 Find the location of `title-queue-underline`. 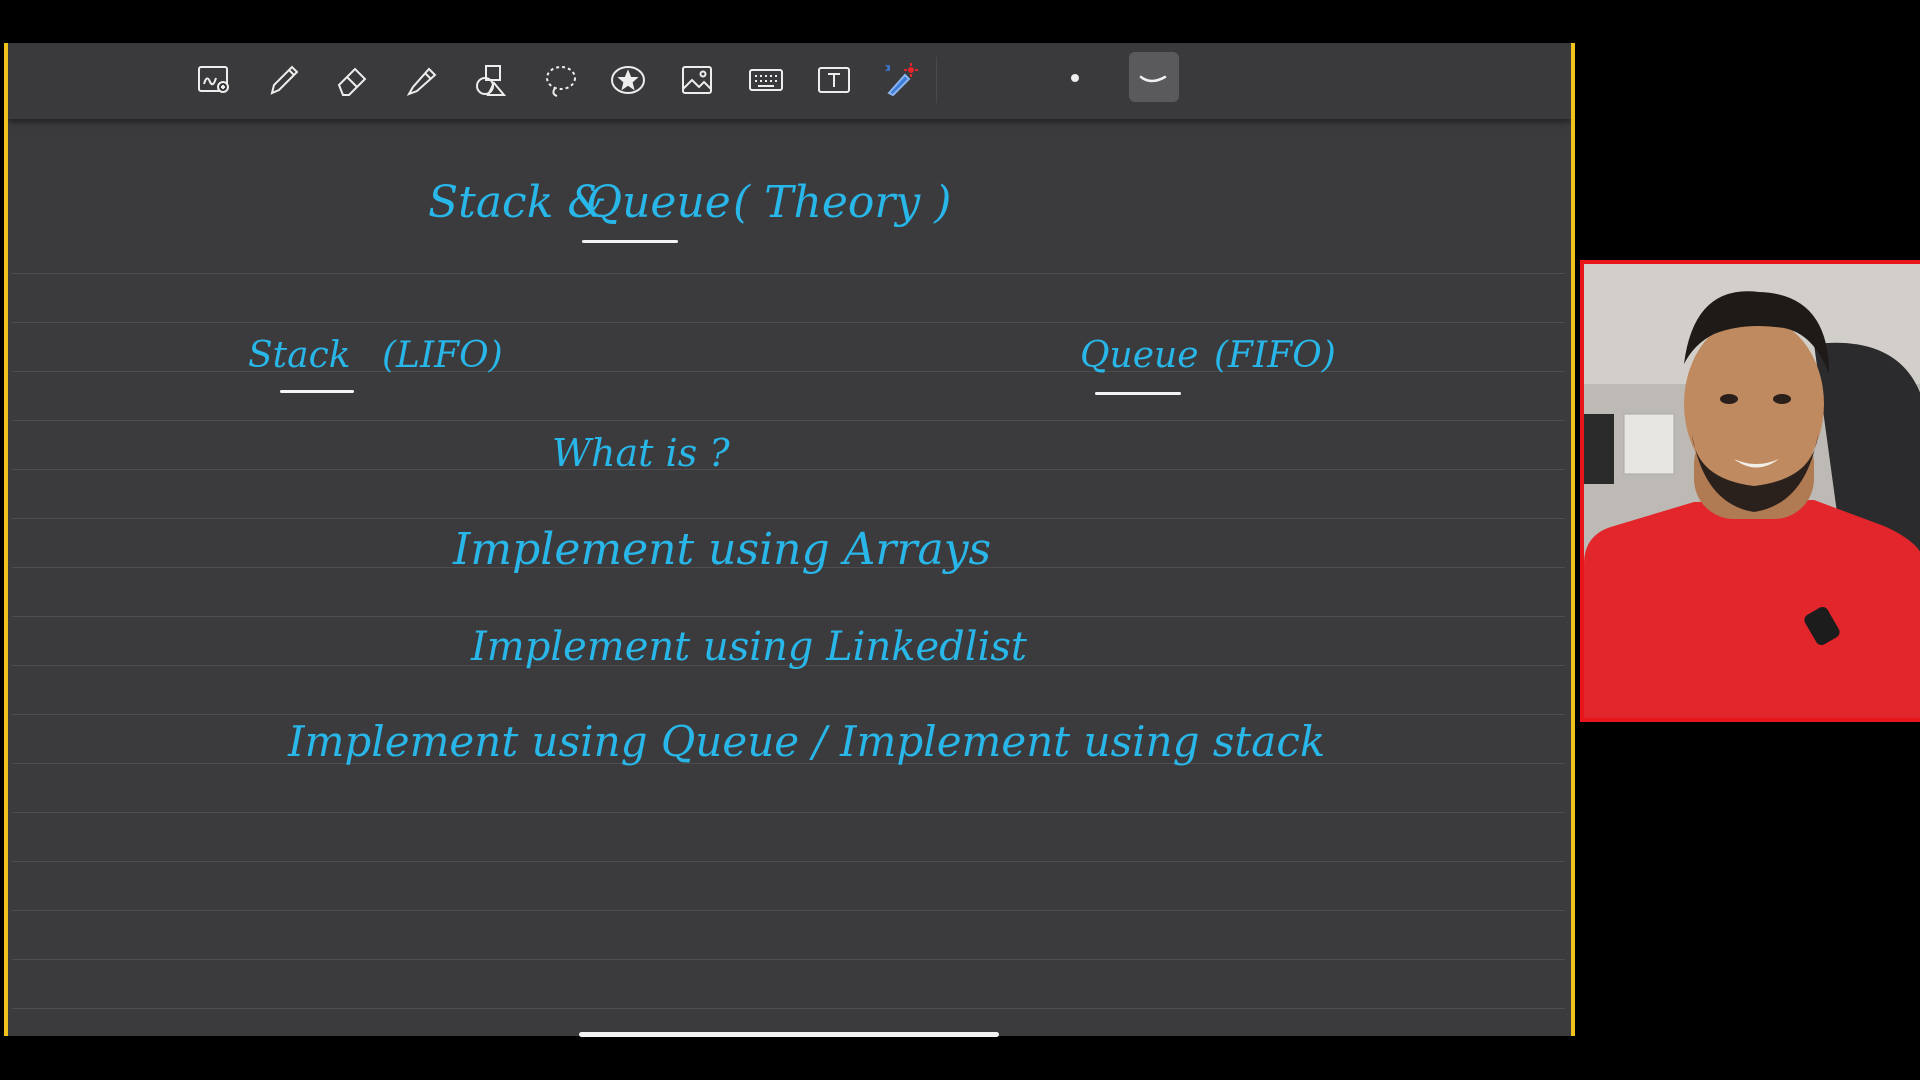

title-queue-underline is located at coordinates (630, 241).